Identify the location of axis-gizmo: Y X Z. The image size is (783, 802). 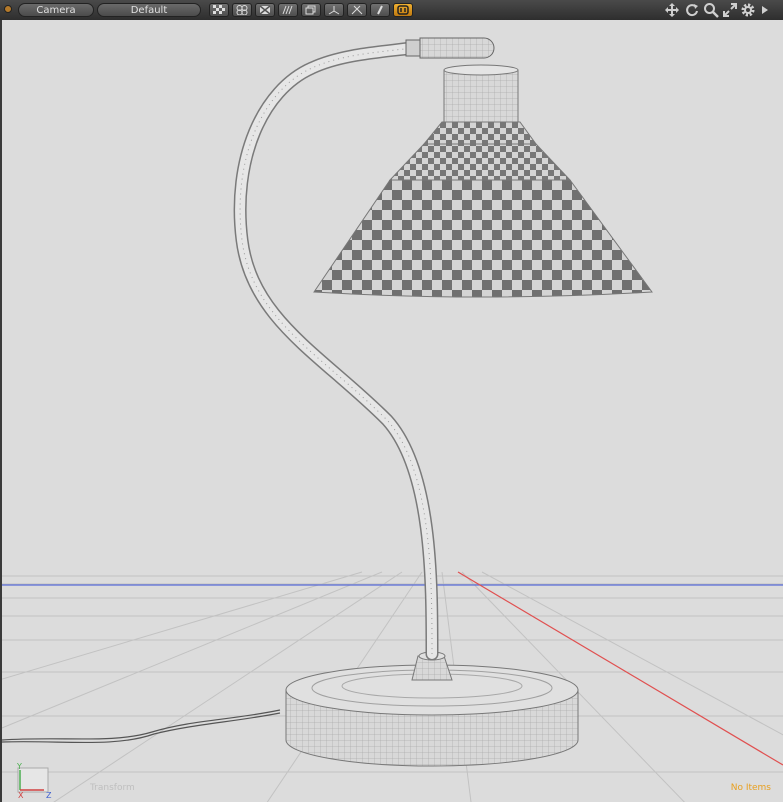
(34, 780).